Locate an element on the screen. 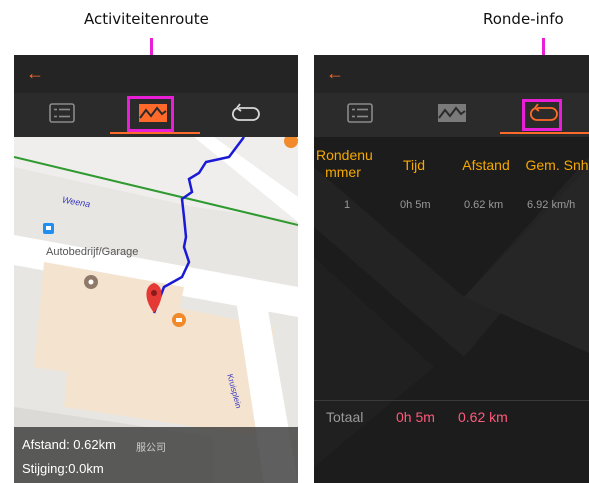 This screenshot has width=589, height=483. lap-time-cell: 0h 5m is located at coordinates (415, 205).